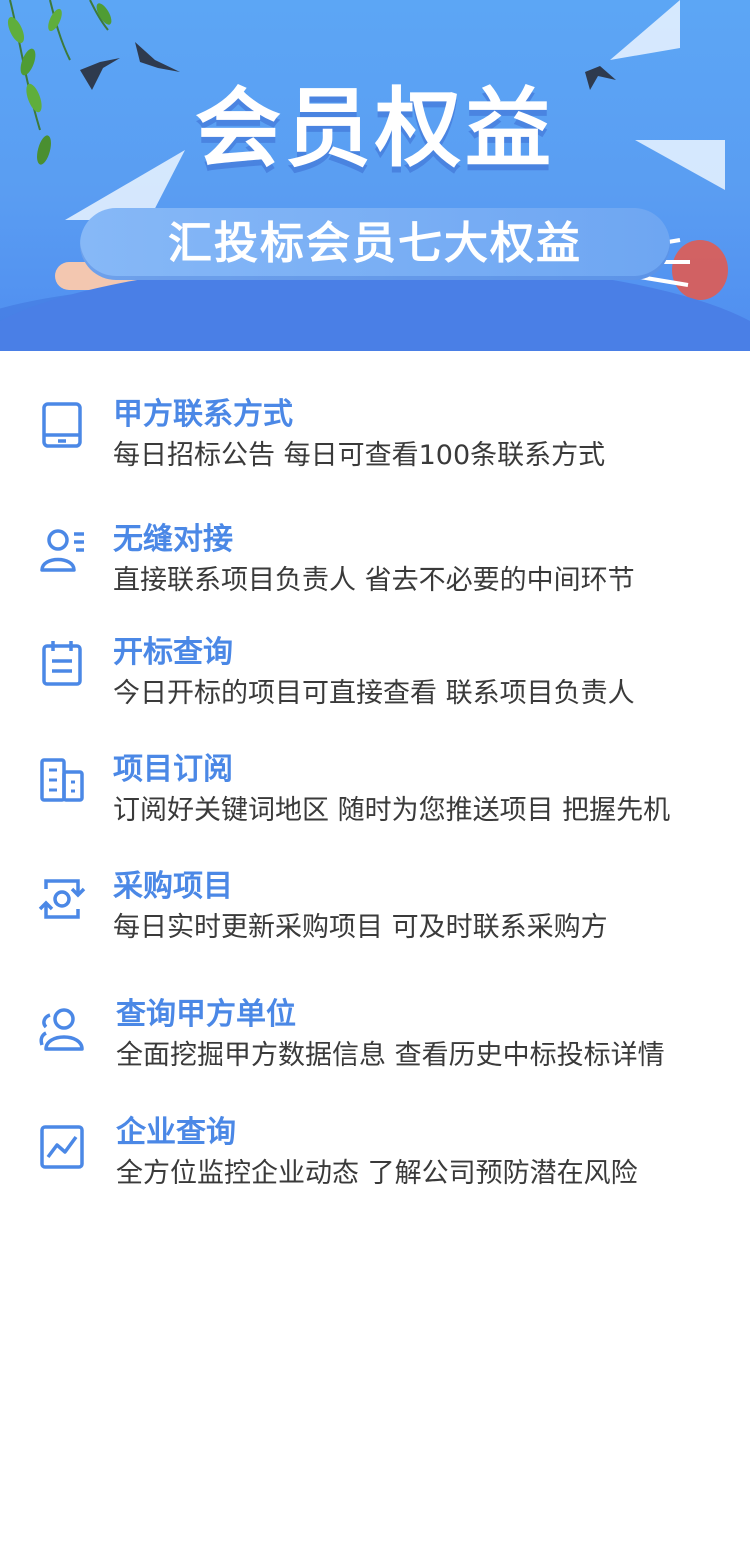 This screenshot has height=1549, width=750. Describe the element at coordinates (173, 886) in the screenshot. I see `benefit-title: 采购项目` at that location.